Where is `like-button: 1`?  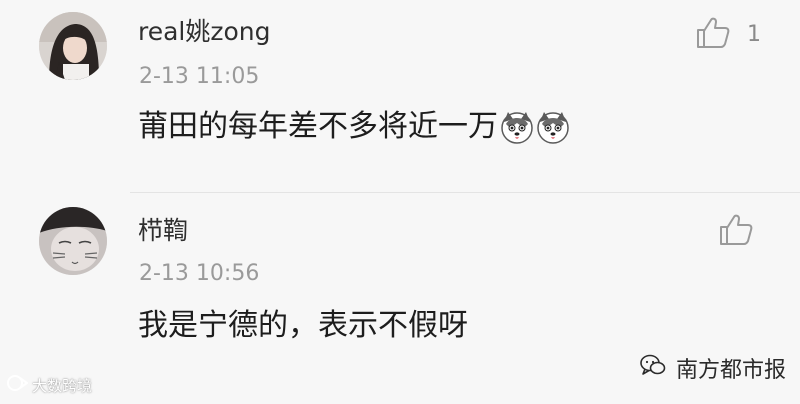
like-button: 1 is located at coordinates (728, 35).